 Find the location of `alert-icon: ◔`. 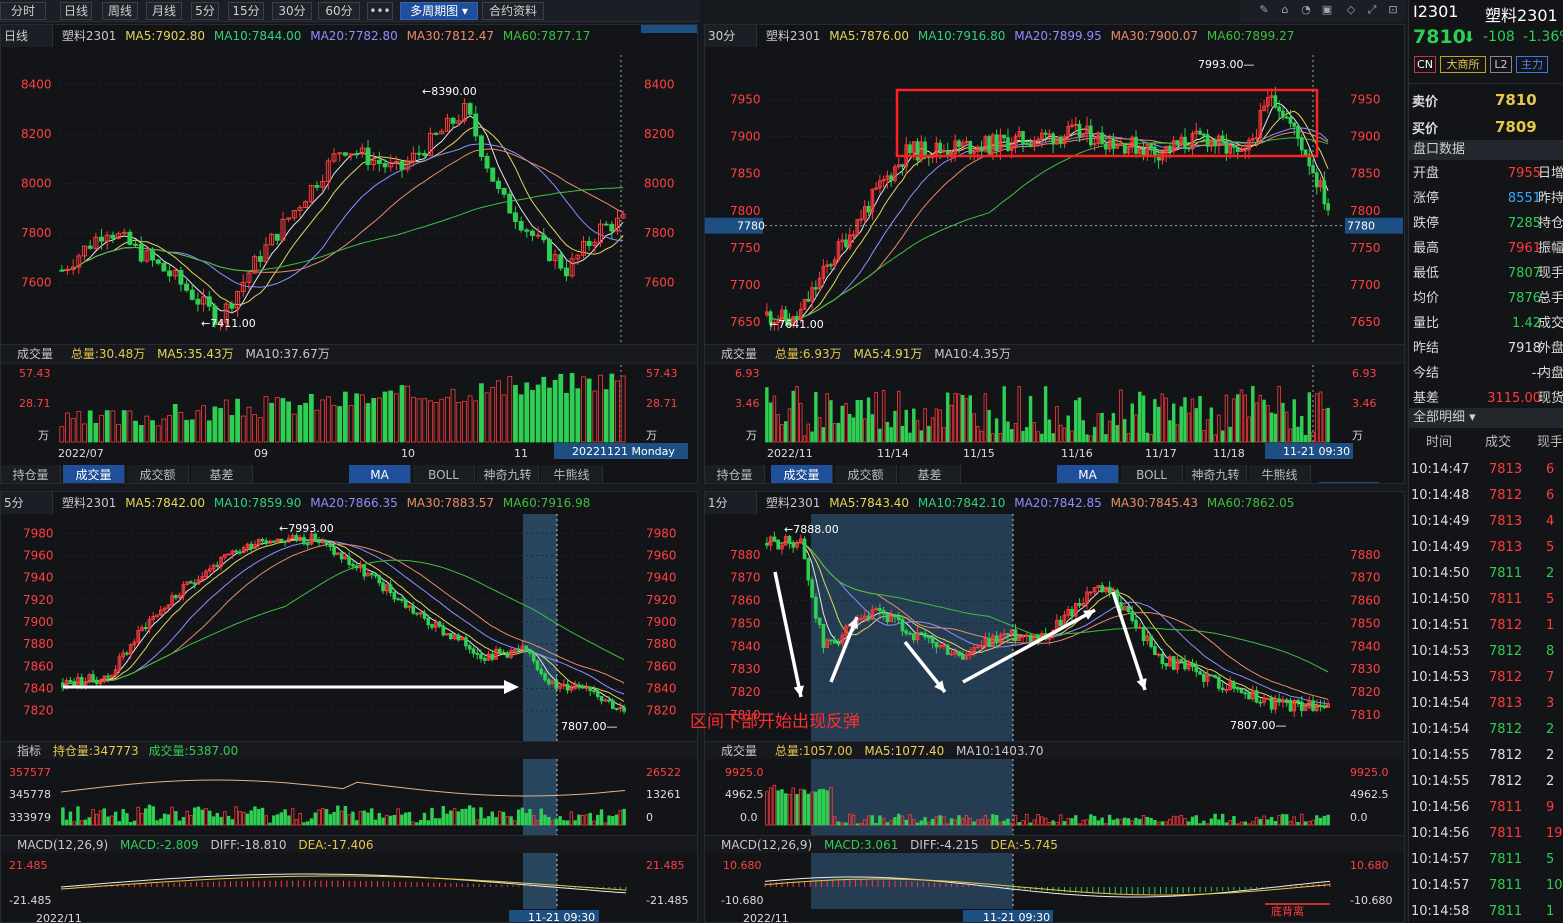

alert-icon: ◔ is located at coordinates (1306, 10).